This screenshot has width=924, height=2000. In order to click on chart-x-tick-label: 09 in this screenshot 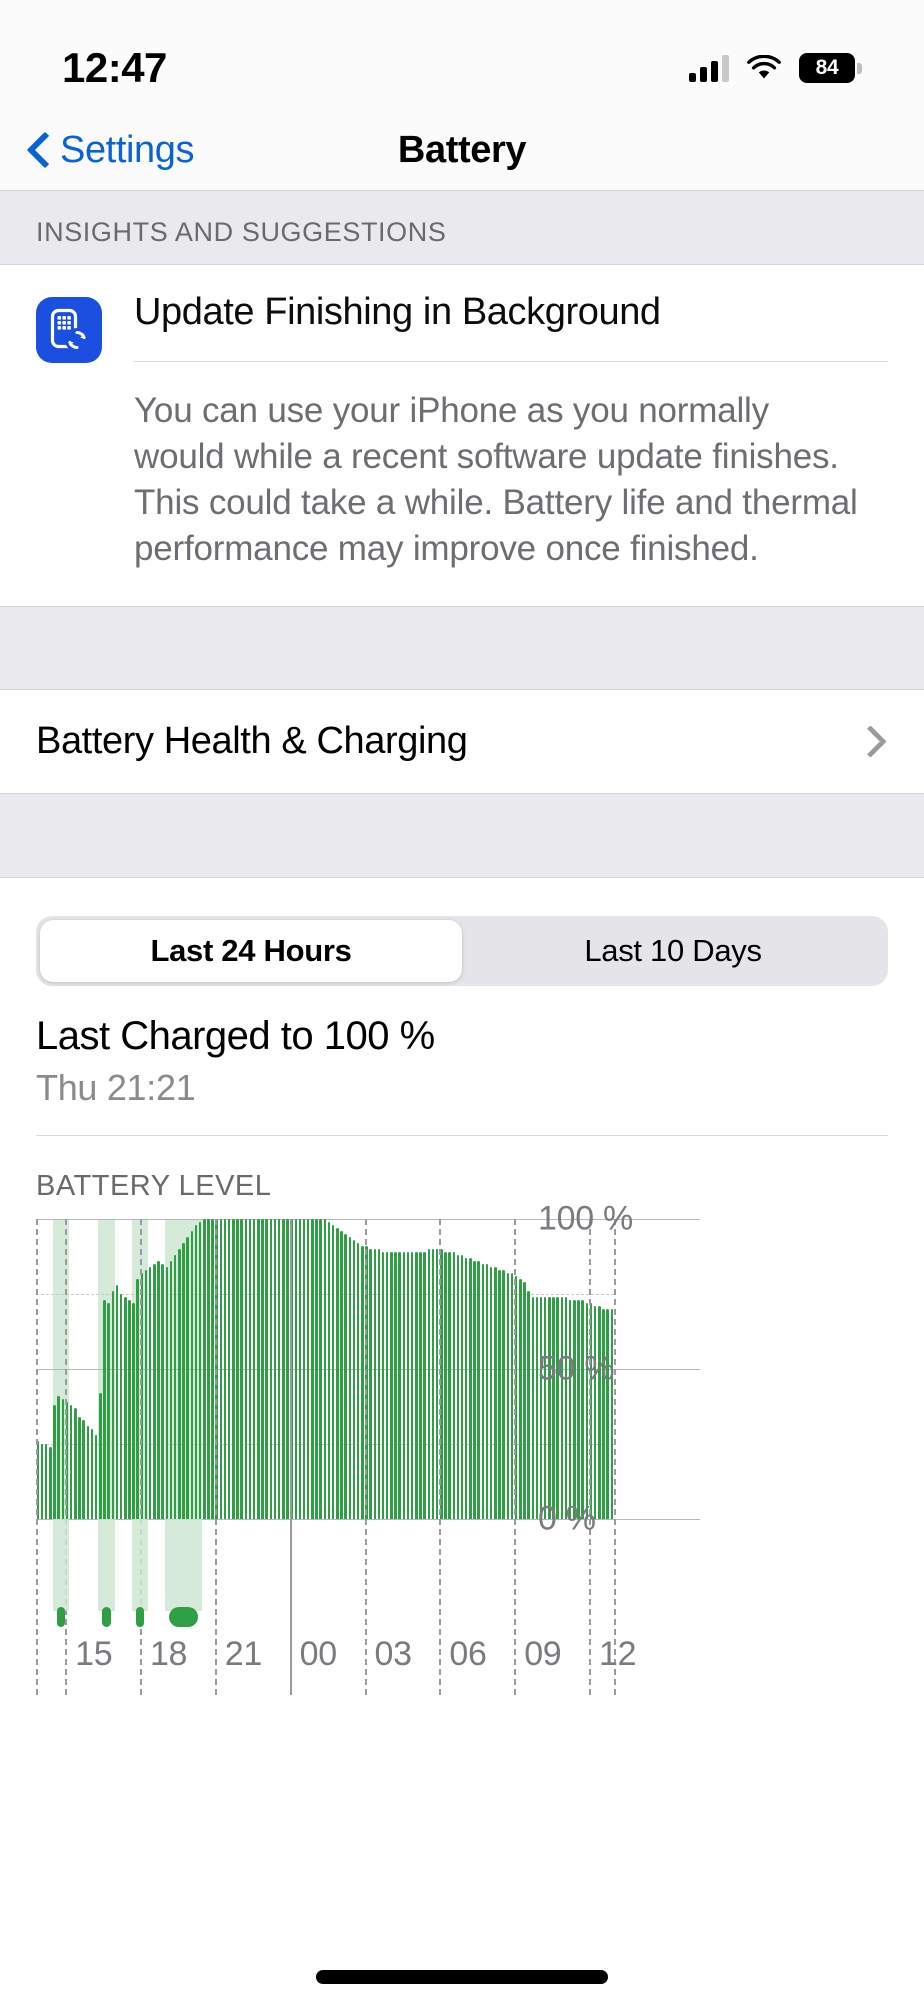, I will do `click(543, 1654)`.